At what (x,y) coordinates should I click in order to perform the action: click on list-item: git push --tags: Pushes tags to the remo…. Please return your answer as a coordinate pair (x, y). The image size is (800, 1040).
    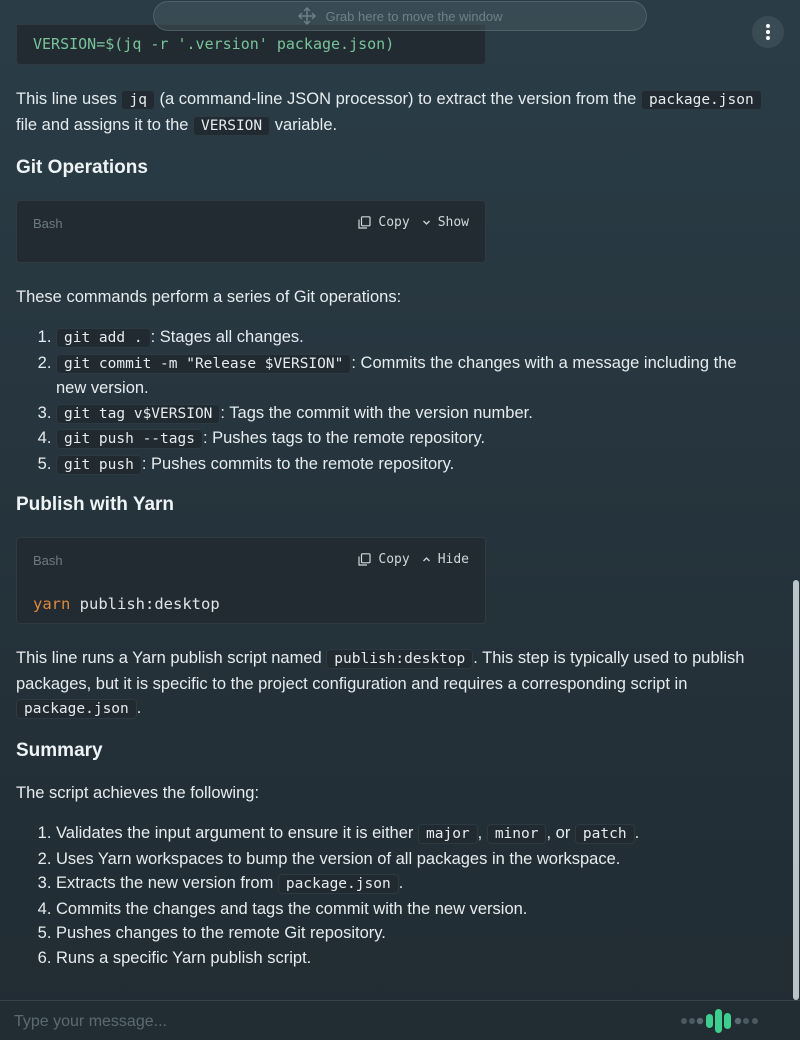
    Looking at the image, I should click on (406, 439).